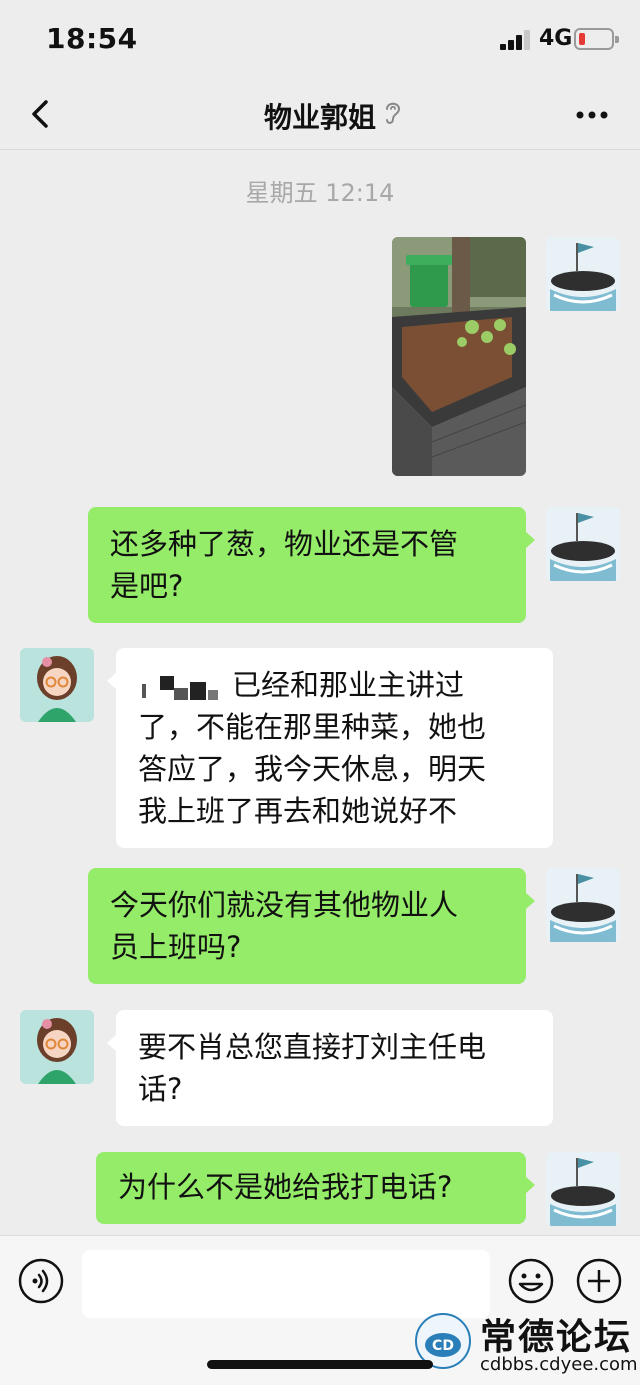 The height and width of the screenshot is (1385, 640). What do you see at coordinates (592, 115) in the screenshot?
I see `ellipsis-icon` at bounding box center [592, 115].